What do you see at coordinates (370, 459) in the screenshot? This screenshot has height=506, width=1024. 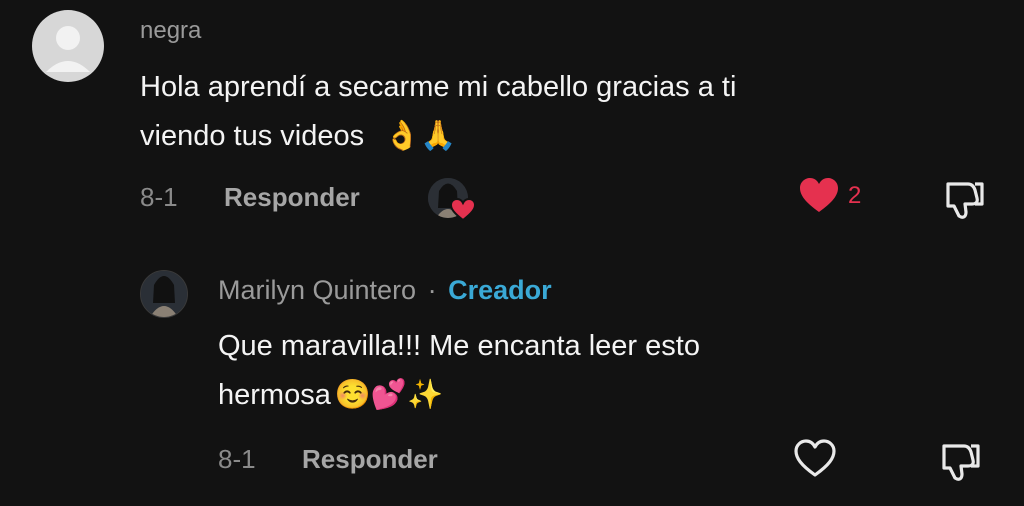 I see `reply-reply-button: Responder` at bounding box center [370, 459].